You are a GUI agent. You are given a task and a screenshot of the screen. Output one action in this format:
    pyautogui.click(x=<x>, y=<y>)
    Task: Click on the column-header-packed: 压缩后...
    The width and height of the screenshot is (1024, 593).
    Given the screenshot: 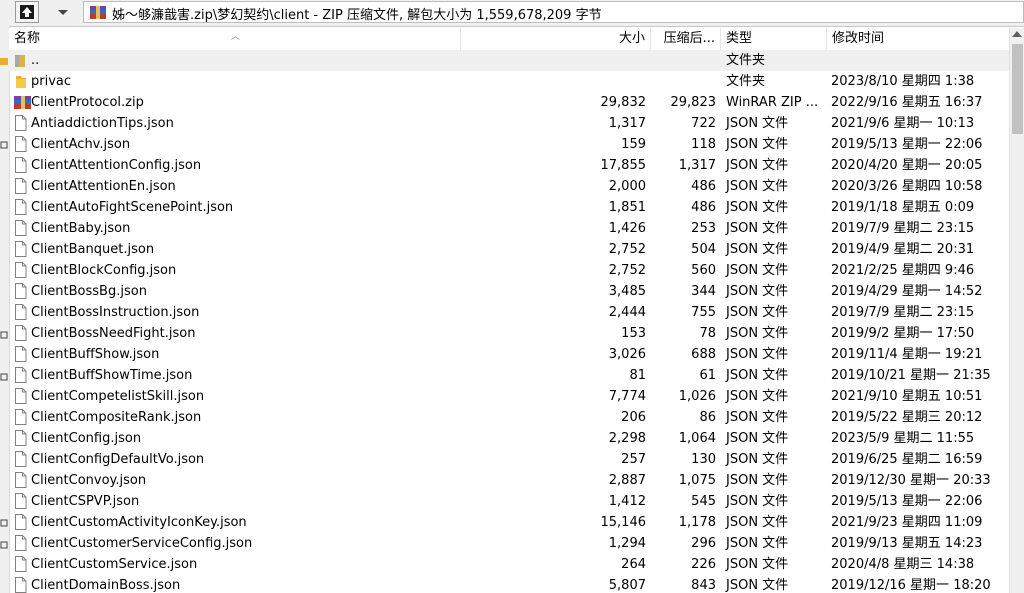 What is the action you would take?
    pyautogui.click(x=686, y=39)
    